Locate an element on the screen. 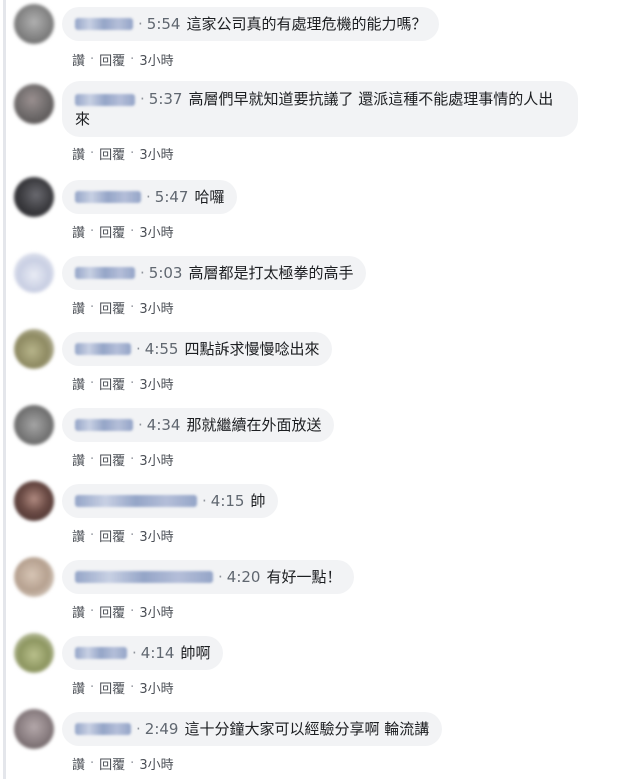  comment-bubble: · 5:37 高層們早就知道要抗議了 還派這種不能處理事情的人出來 is located at coordinates (320, 109).